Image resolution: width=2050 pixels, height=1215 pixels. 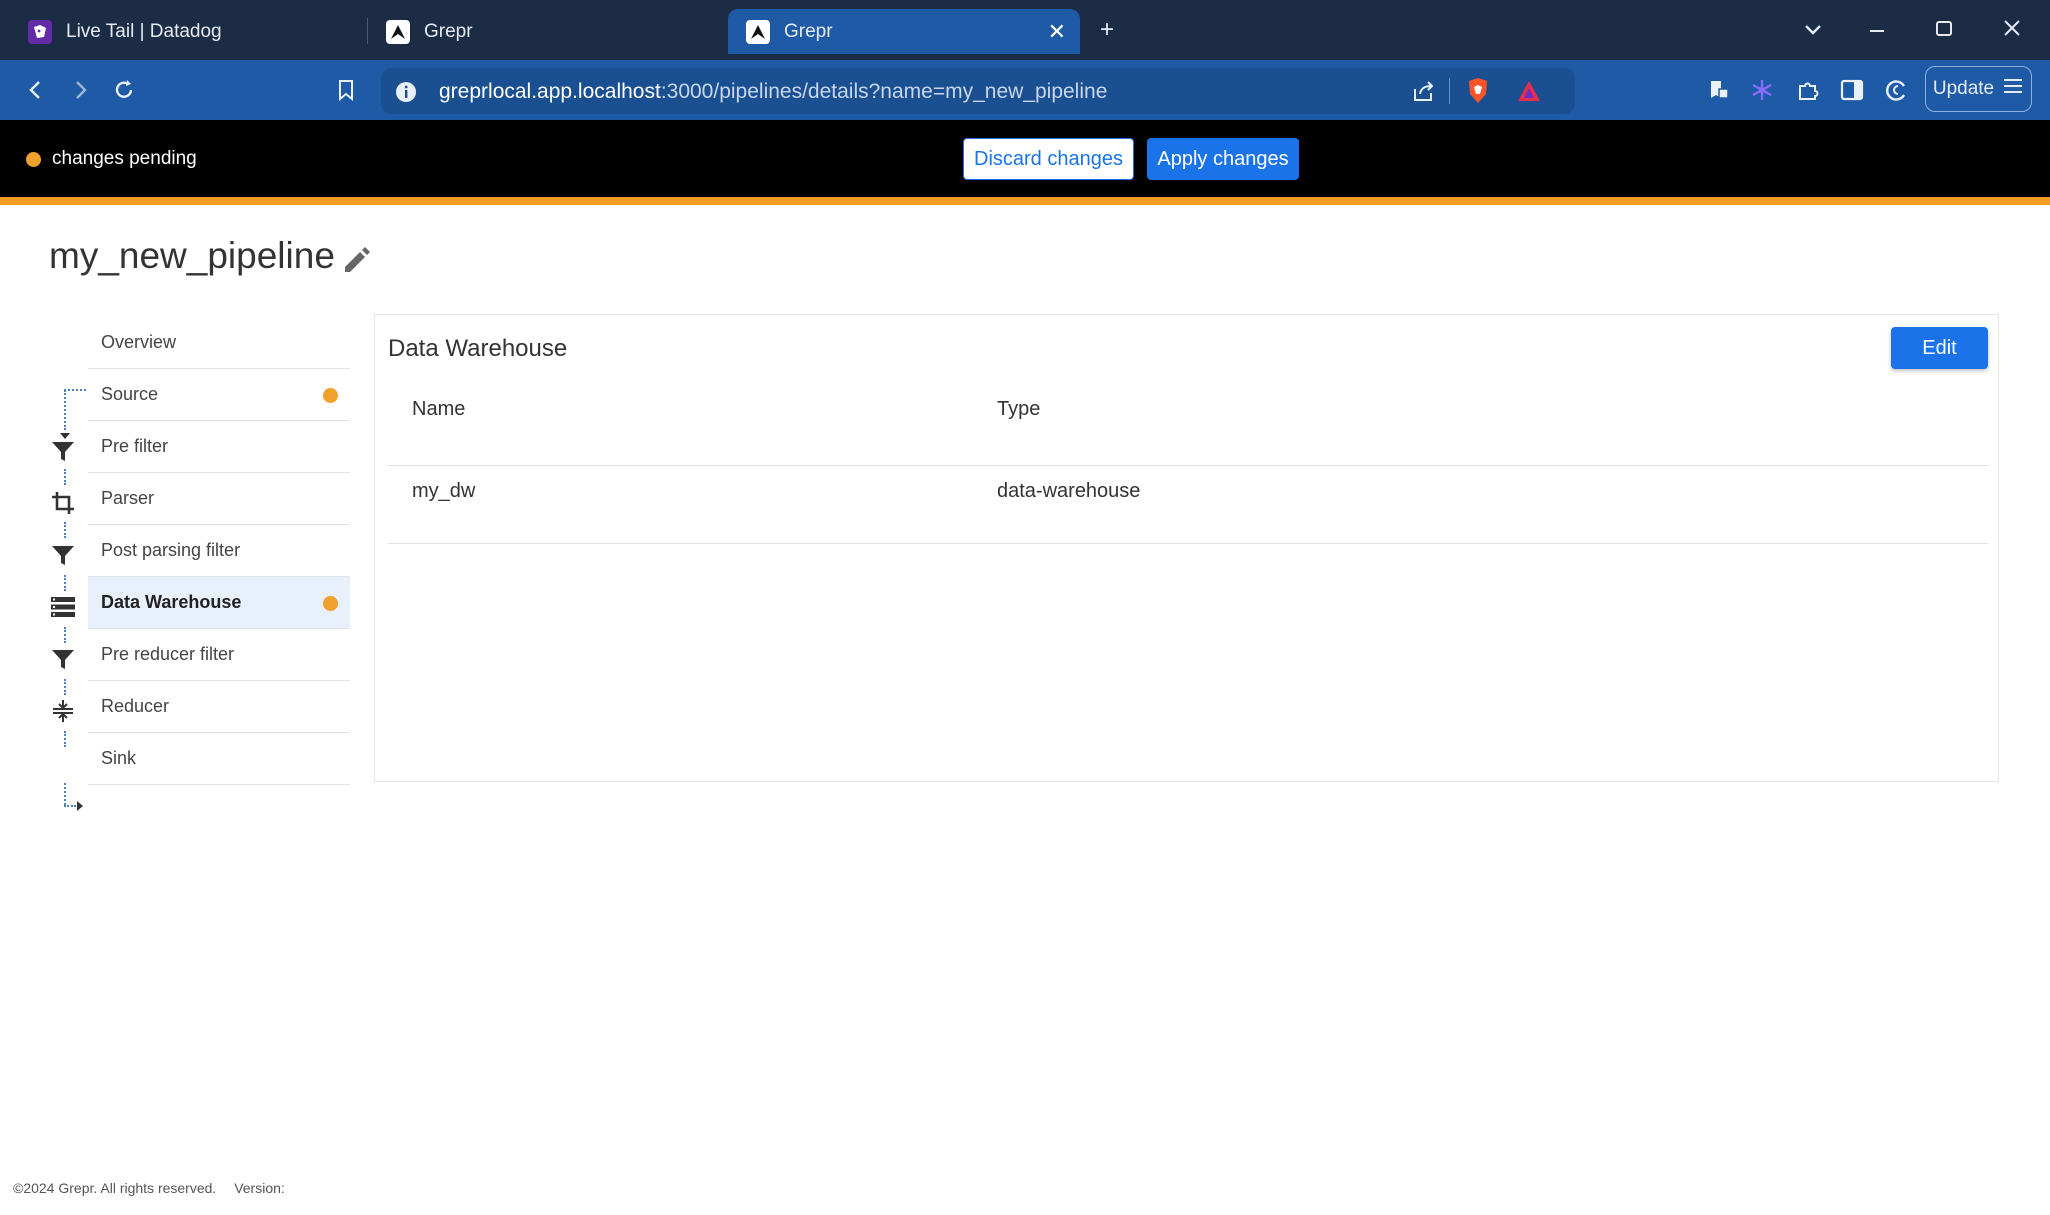 I want to click on nav-item-post-parsing-filter: Post parsing filter, so click(x=219, y=551).